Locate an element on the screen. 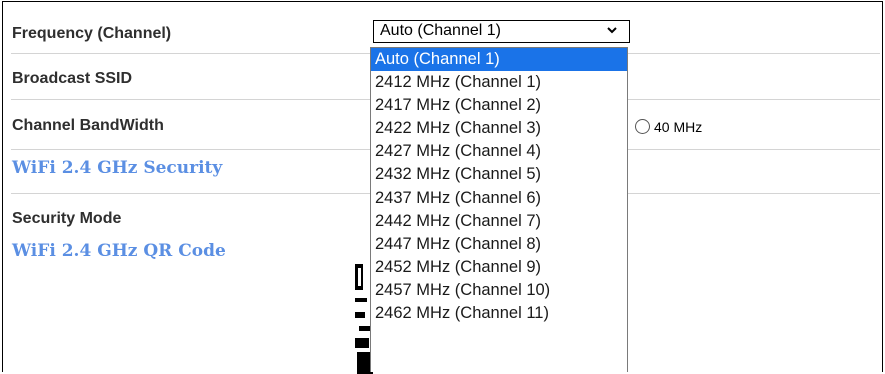 This screenshot has height=374, width=885. channel-bandwidth-label: Channel BandWidth is located at coordinates (88, 125).